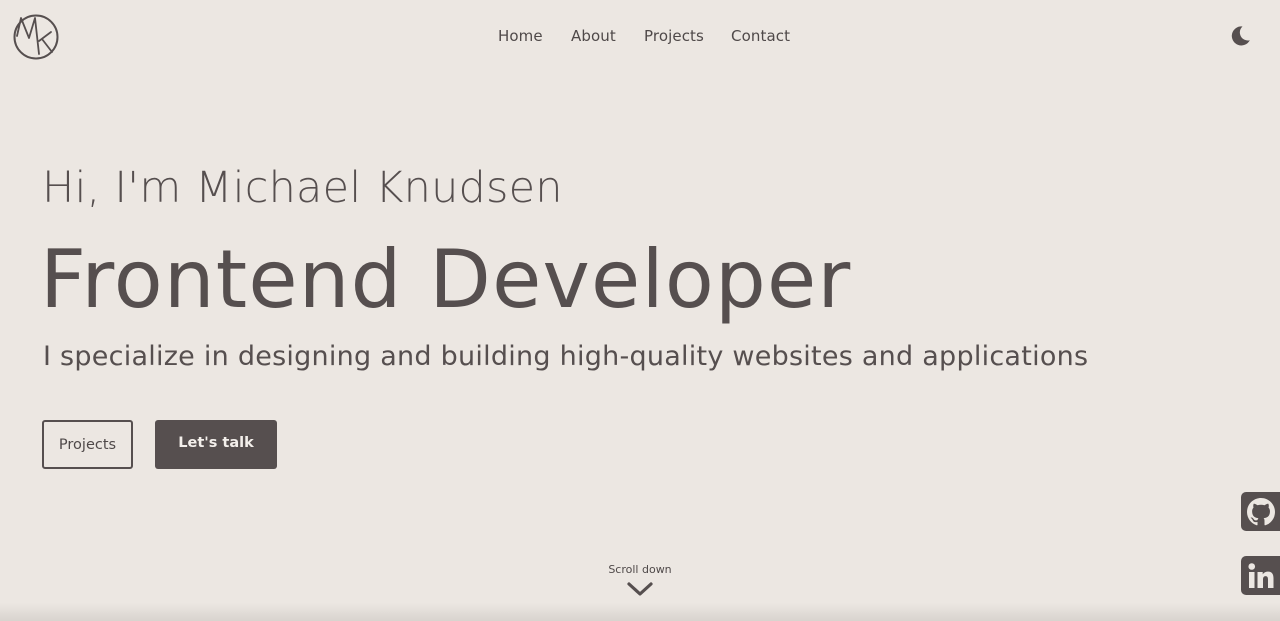 The image size is (1280, 621). I want to click on hero-role-title: Frontend Developer, so click(446, 279).